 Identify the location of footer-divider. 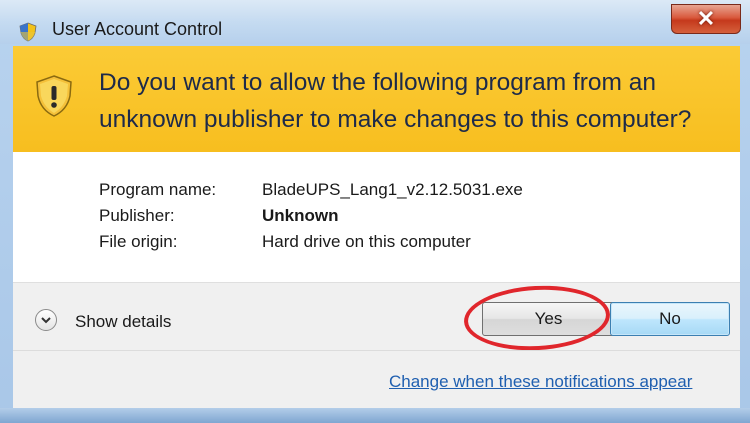
(376, 350).